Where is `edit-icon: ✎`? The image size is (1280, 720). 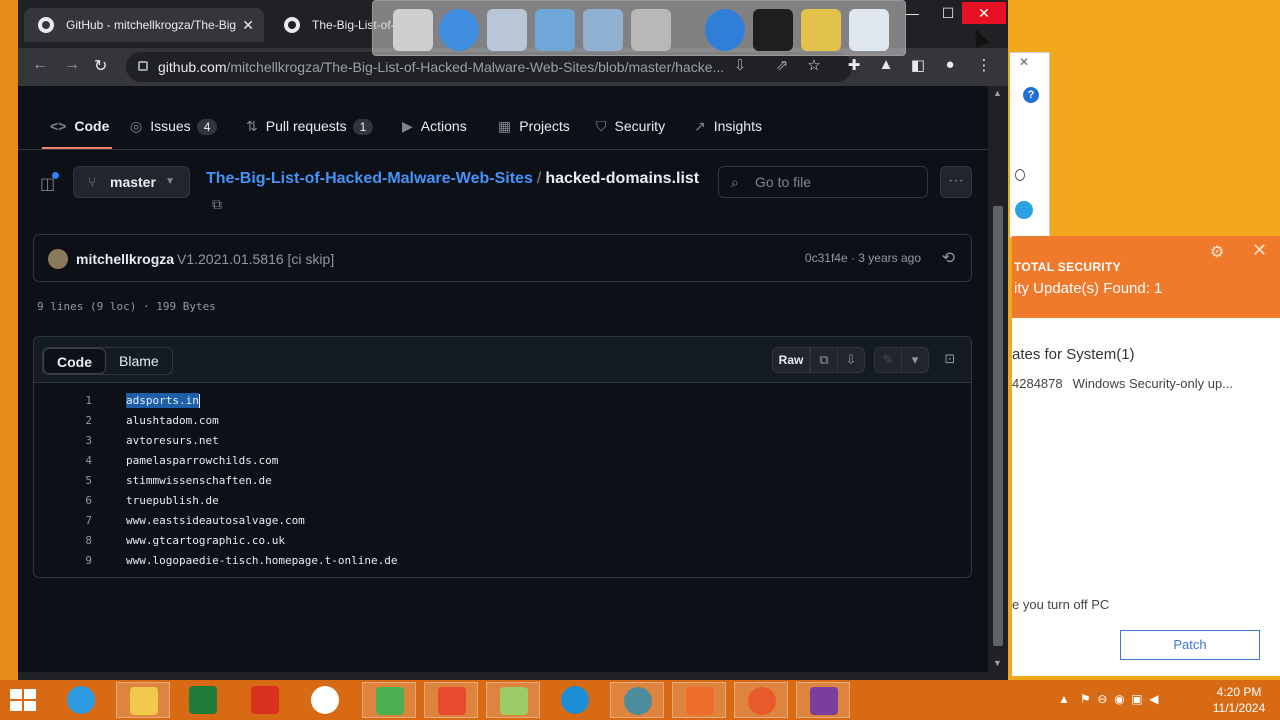 edit-icon: ✎ is located at coordinates (888, 360).